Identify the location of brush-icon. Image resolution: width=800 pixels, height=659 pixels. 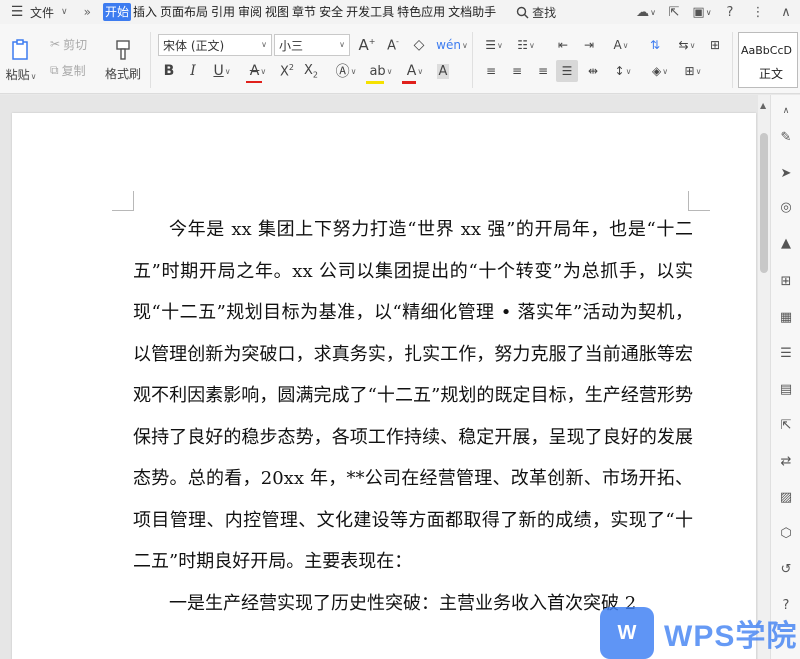
(123, 49).